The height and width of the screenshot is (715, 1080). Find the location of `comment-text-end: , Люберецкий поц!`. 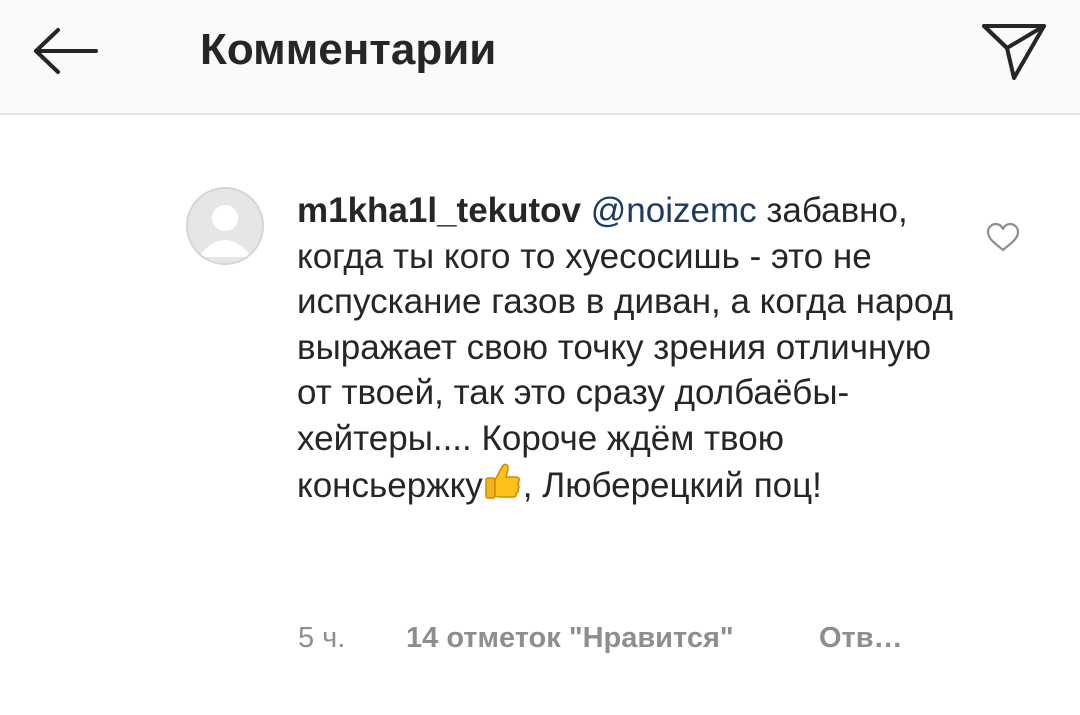

comment-text-end: , Люберецкий поц! is located at coordinates (672, 485).